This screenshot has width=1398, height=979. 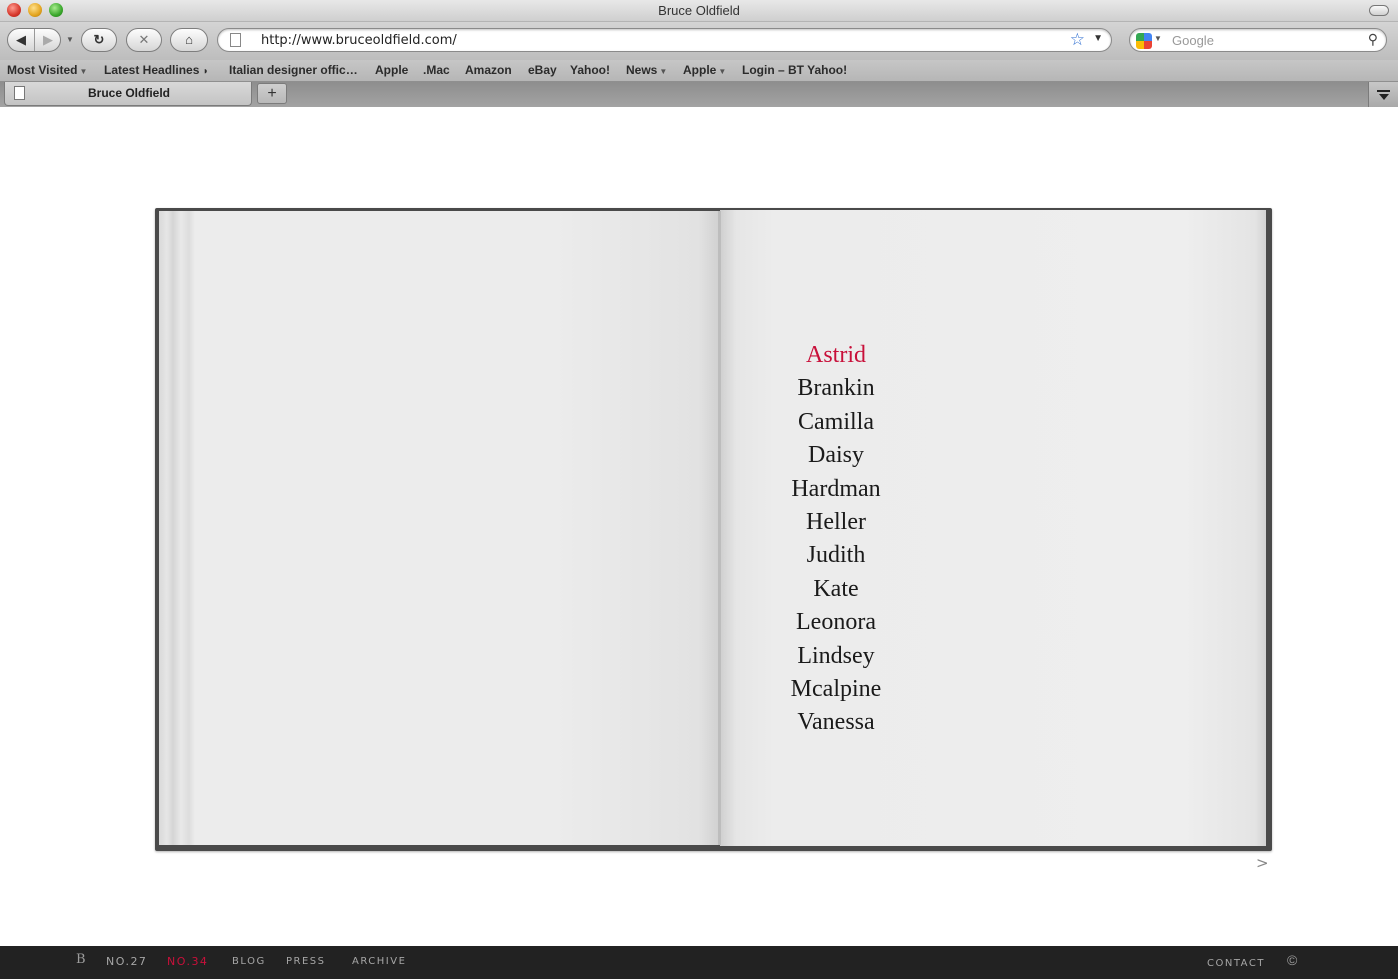 I want to click on bookmark-latest-headlines: Latest Headlines ◗, so click(x=156, y=70).